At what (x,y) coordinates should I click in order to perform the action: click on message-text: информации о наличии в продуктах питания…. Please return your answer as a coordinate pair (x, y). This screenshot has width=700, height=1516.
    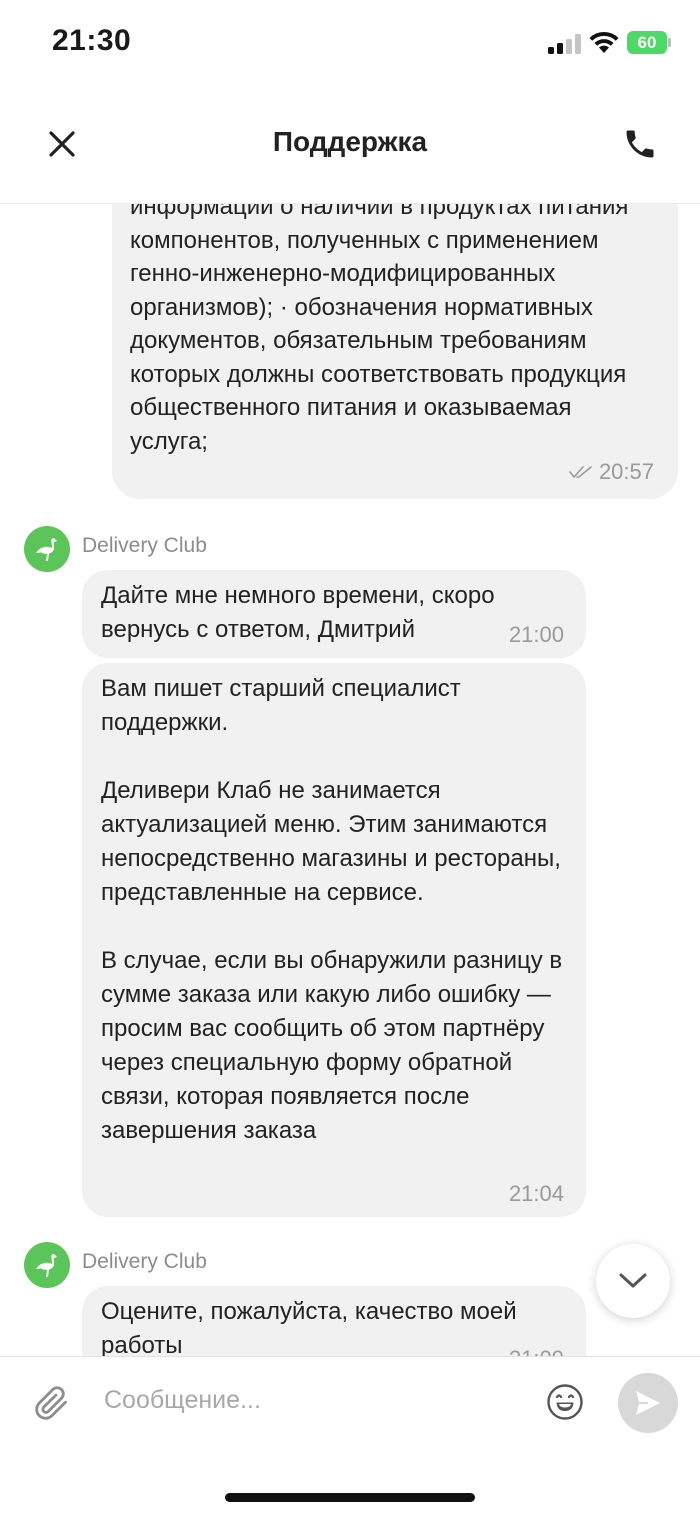
    Looking at the image, I should click on (379, 329).